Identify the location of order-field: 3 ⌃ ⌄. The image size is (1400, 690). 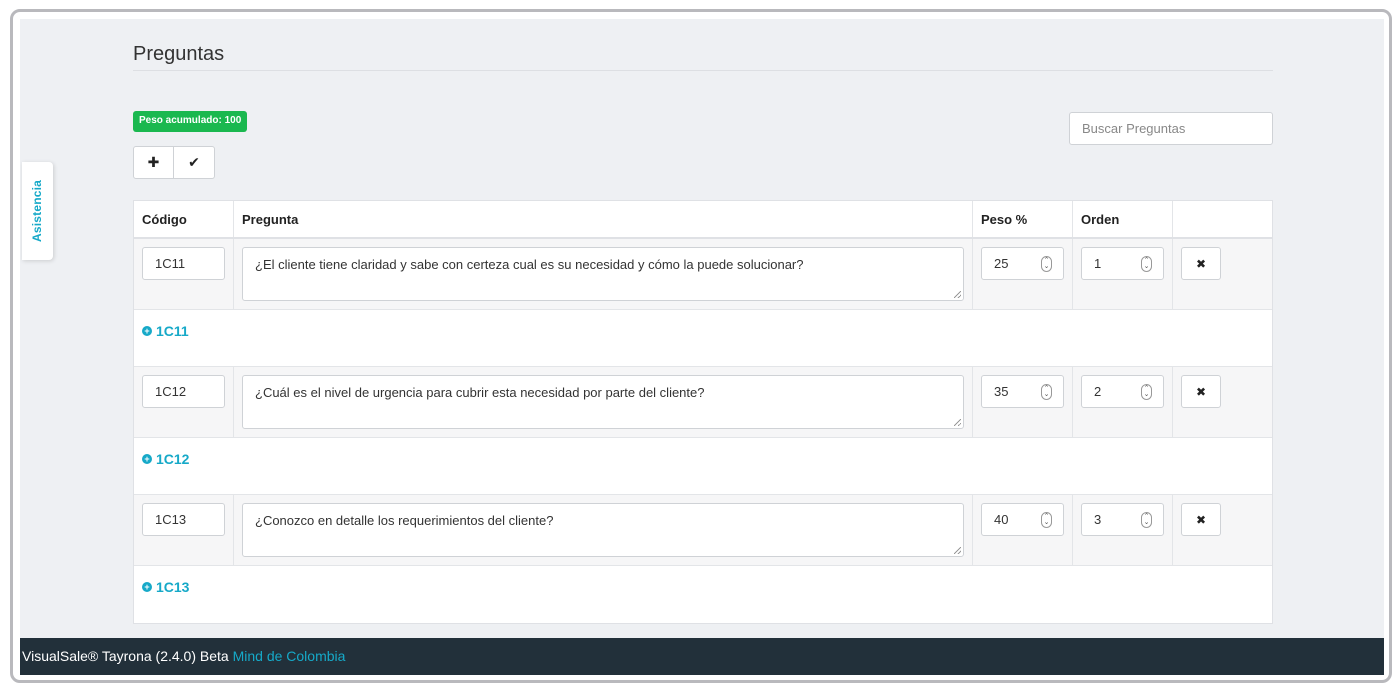
(1122, 519).